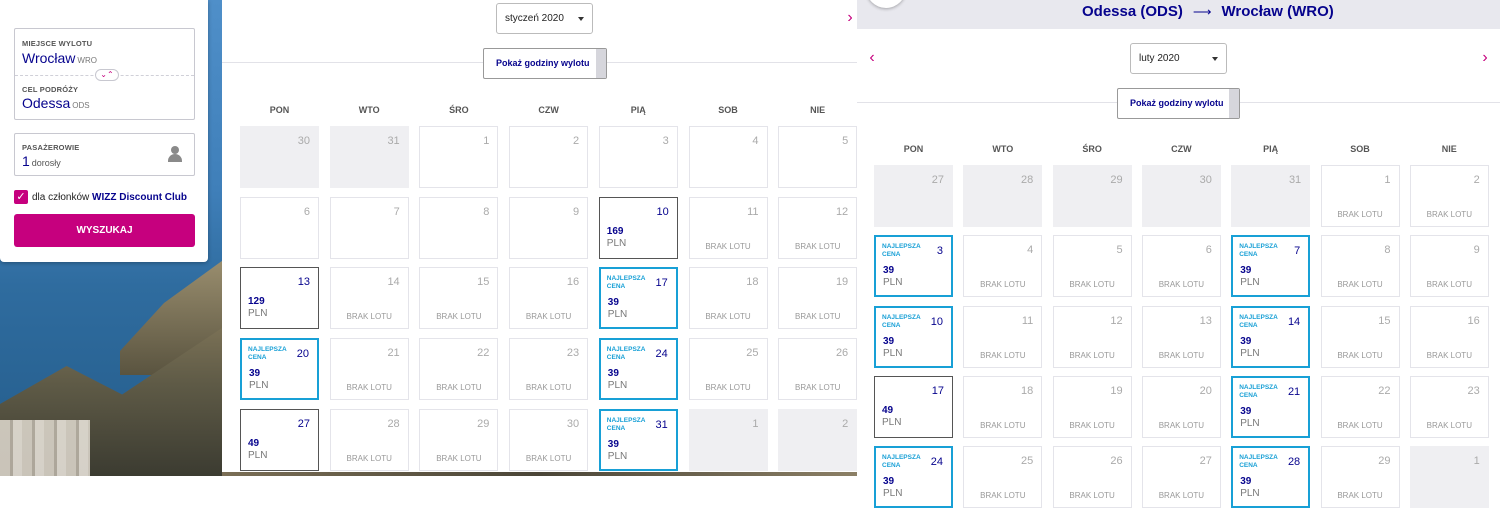  I want to click on discount-club-name: WIZZ Discount Club, so click(140, 197).